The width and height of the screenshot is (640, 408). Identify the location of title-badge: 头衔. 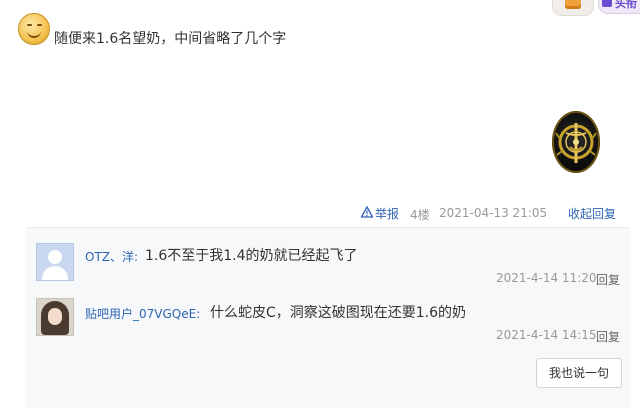
(619, 7).